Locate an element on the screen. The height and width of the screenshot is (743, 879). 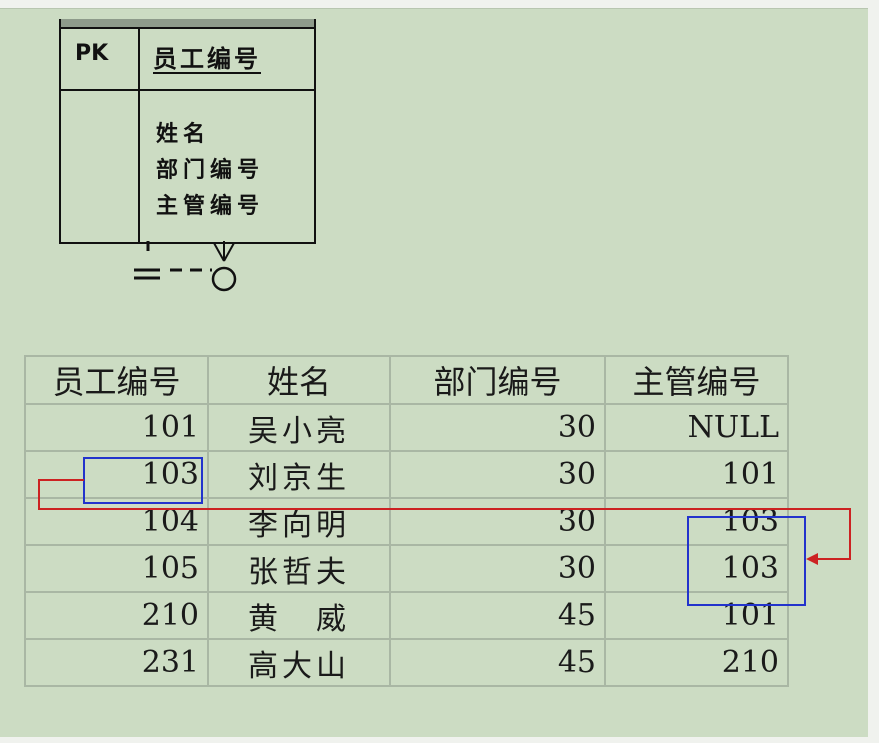
reference-arrow-line is located at coordinates (444, 519).